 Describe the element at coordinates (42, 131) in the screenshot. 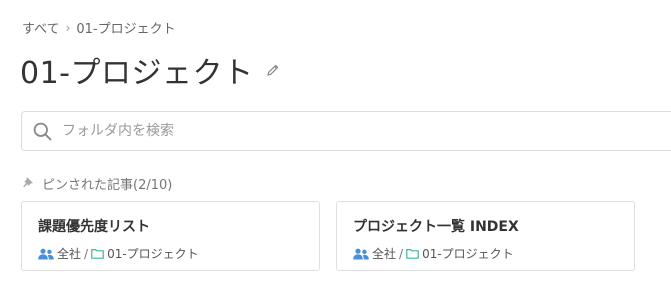

I see `search-icon` at that location.